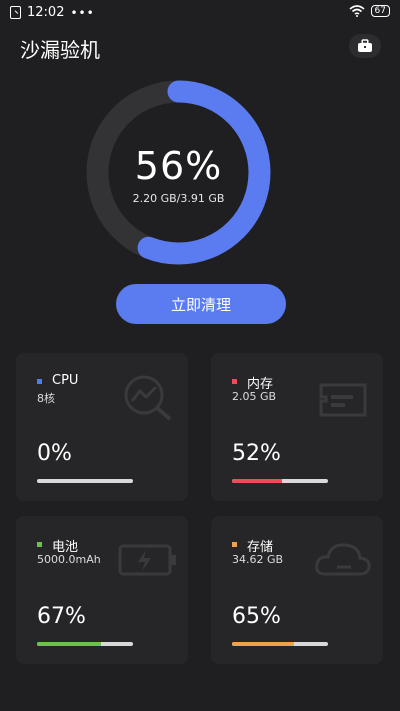  I want to click on page-title: 沙漏验机, so click(60, 50).